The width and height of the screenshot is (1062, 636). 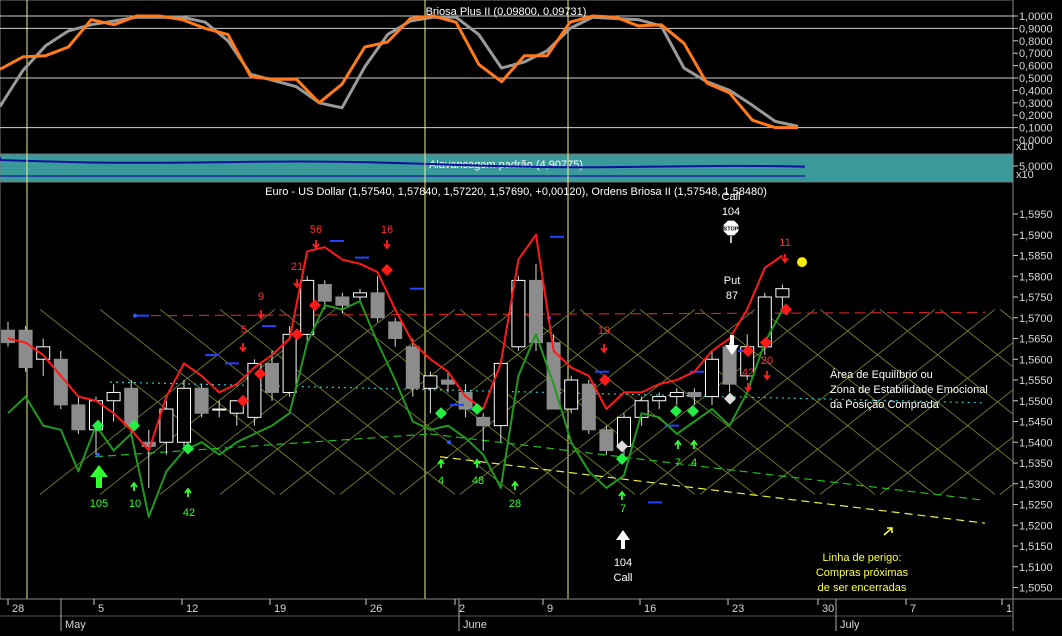 What do you see at coordinates (297, 267) in the screenshot?
I see `sell-count-label: 21` at bounding box center [297, 267].